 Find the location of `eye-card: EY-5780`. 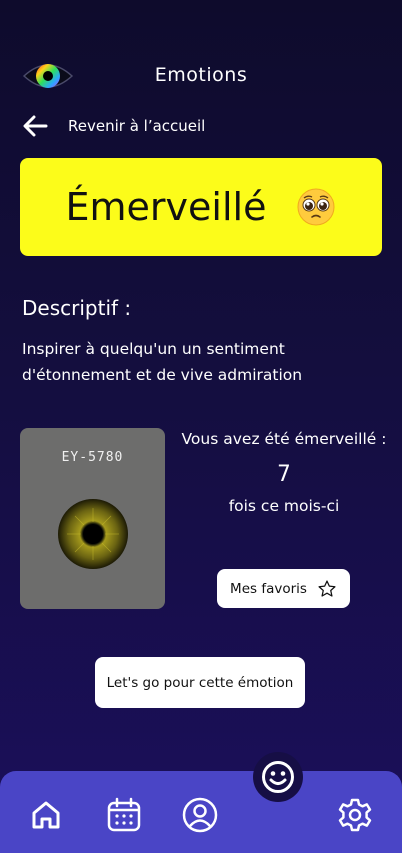

eye-card: EY-5780 is located at coordinates (92, 518).